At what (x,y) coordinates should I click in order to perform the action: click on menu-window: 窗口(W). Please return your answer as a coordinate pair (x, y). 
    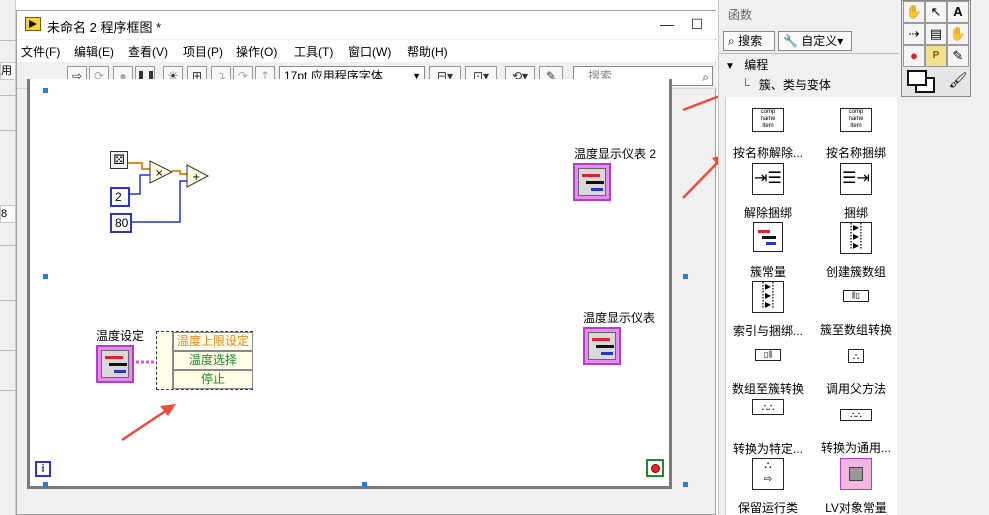
    Looking at the image, I should click on (369, 51).